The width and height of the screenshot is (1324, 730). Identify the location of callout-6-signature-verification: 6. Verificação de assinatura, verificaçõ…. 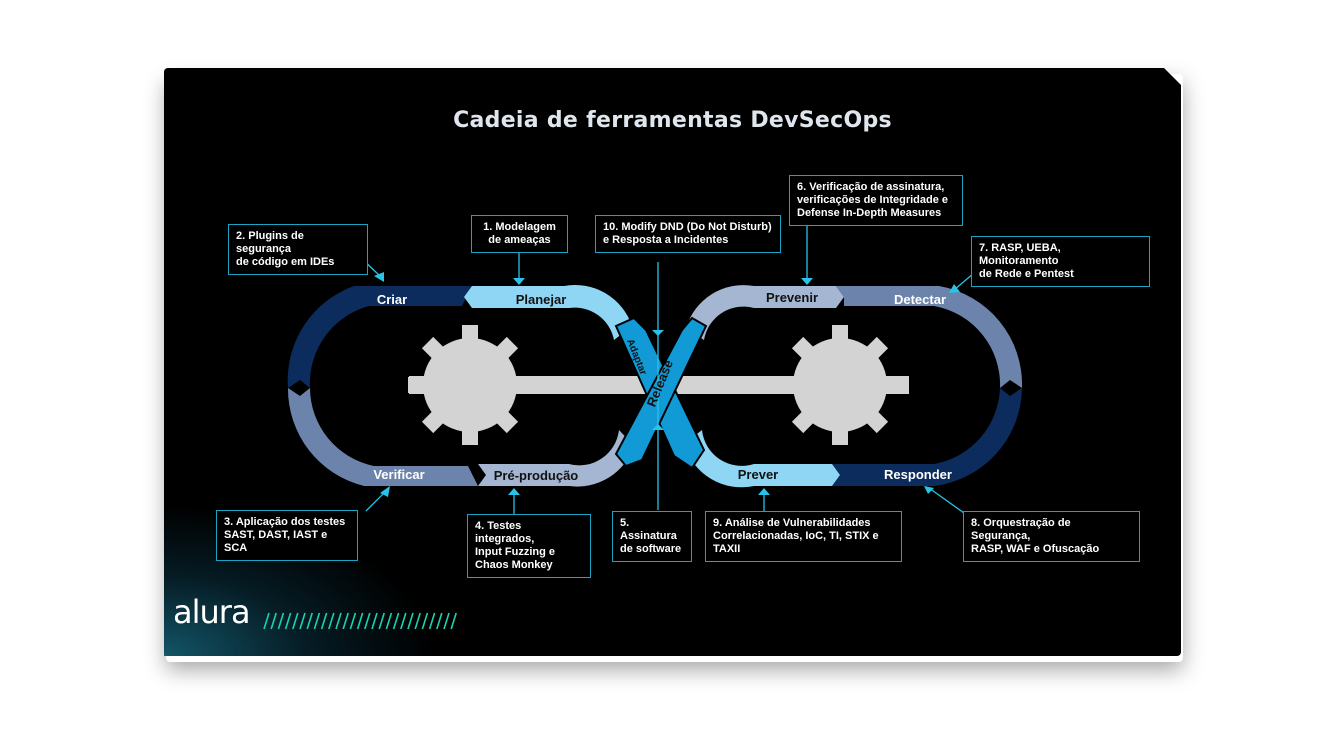
(876, 200).